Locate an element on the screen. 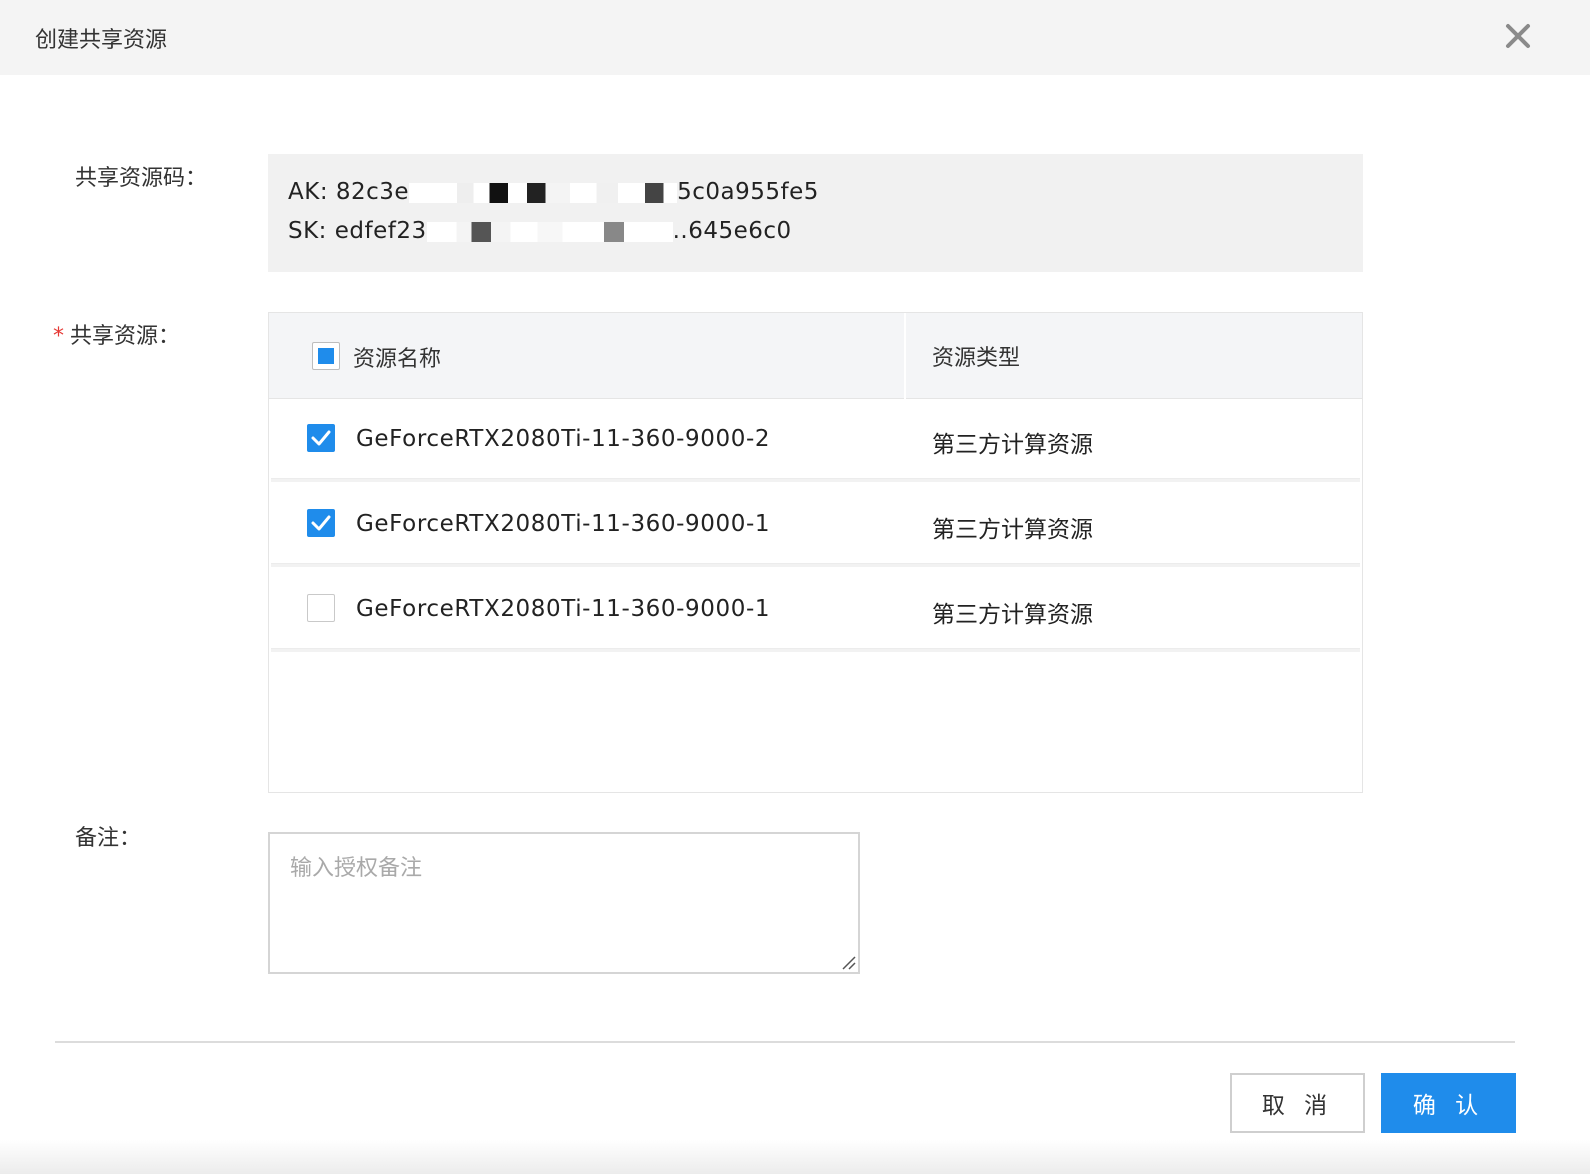 Image resolution: width=1590 pixels, height=1174 pixels. close-icon is located at coordinates (1518, 36).